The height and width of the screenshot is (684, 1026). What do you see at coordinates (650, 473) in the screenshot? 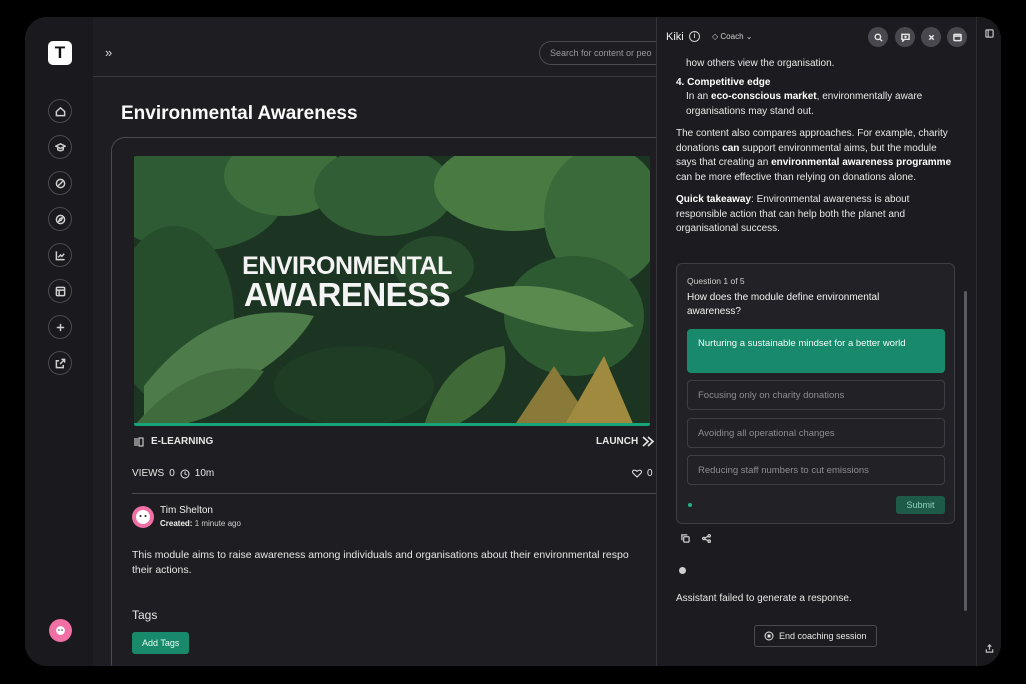
I see `likes-count: 0` at bounding box center [650, 473].